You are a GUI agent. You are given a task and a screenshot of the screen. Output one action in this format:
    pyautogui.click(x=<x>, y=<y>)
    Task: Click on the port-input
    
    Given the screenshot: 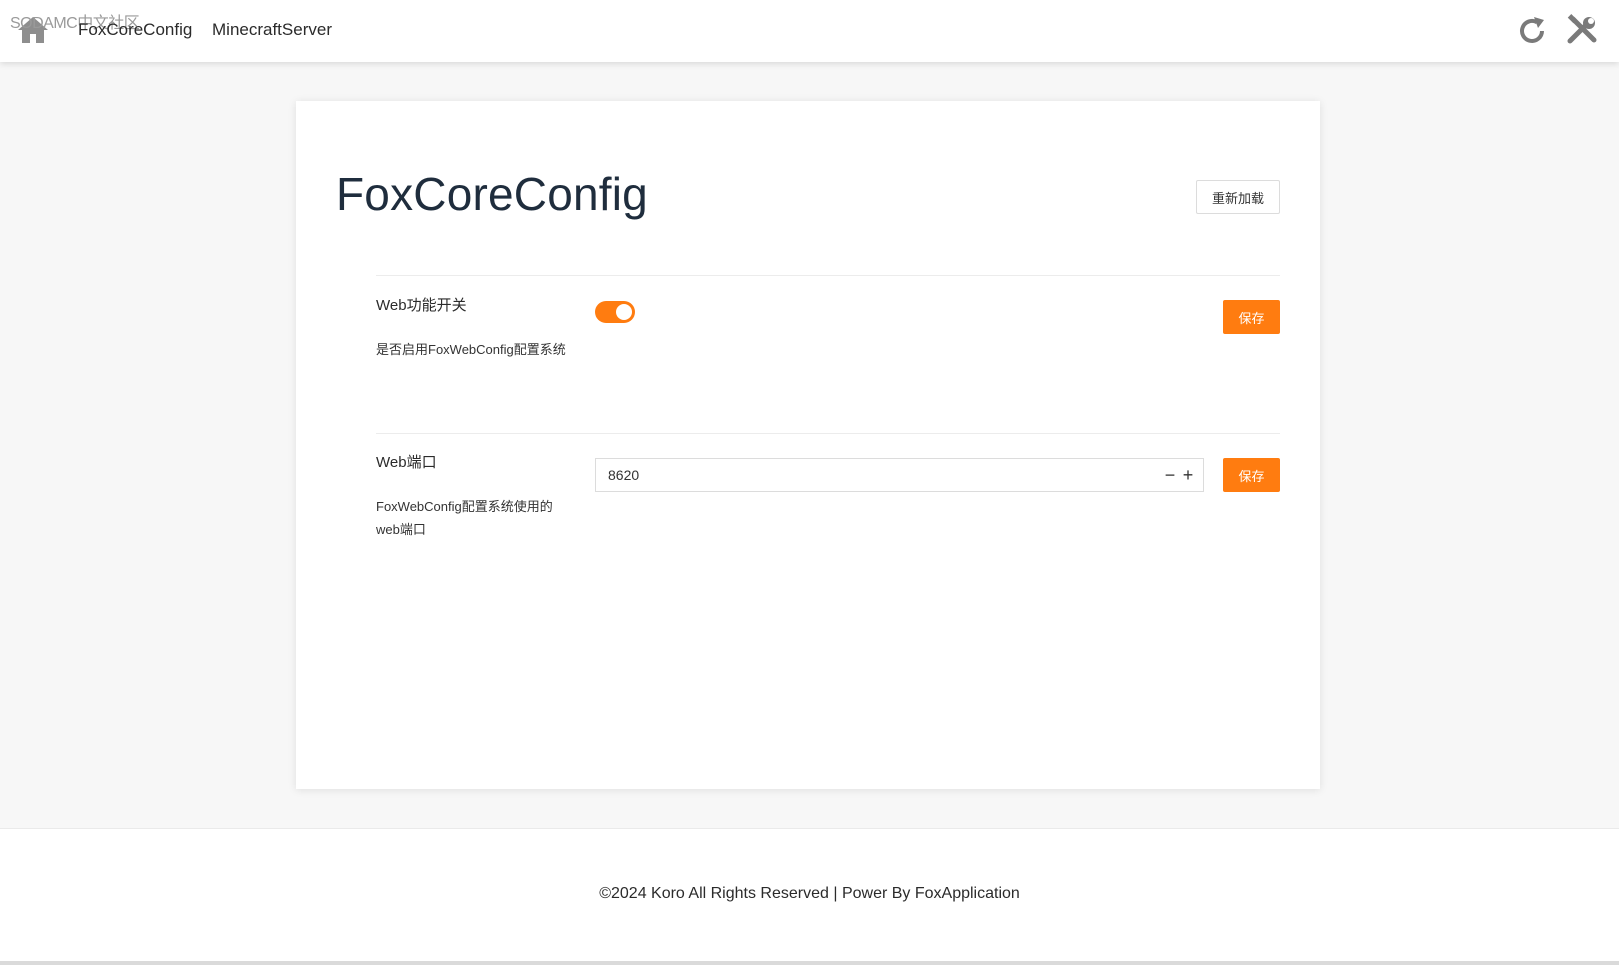 What is the action you would take?
    pyautogui.click(x=866, y=475)
    